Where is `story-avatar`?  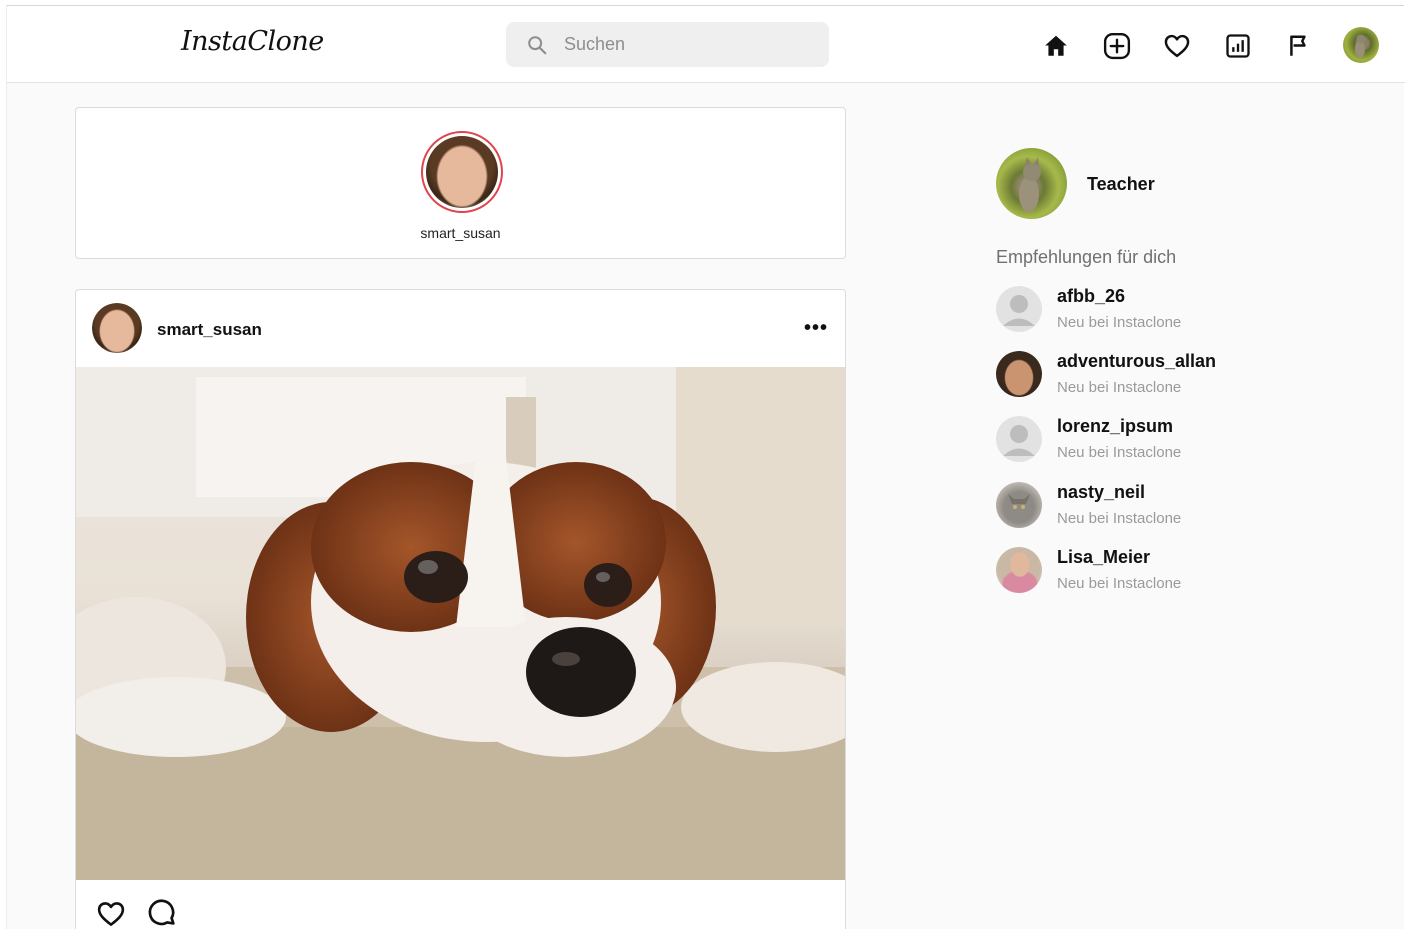
story-avatar is located at coordinates (462, 172).